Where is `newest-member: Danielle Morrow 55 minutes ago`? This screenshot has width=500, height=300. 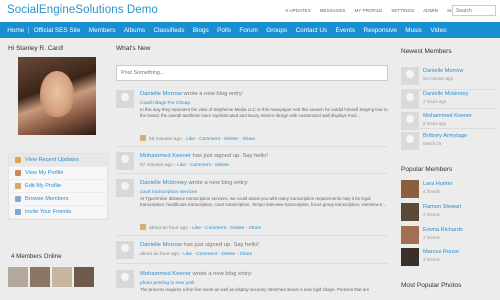 newest-member: Danielle Morrow 55 minutes ago is located at coordinates (450, 77).